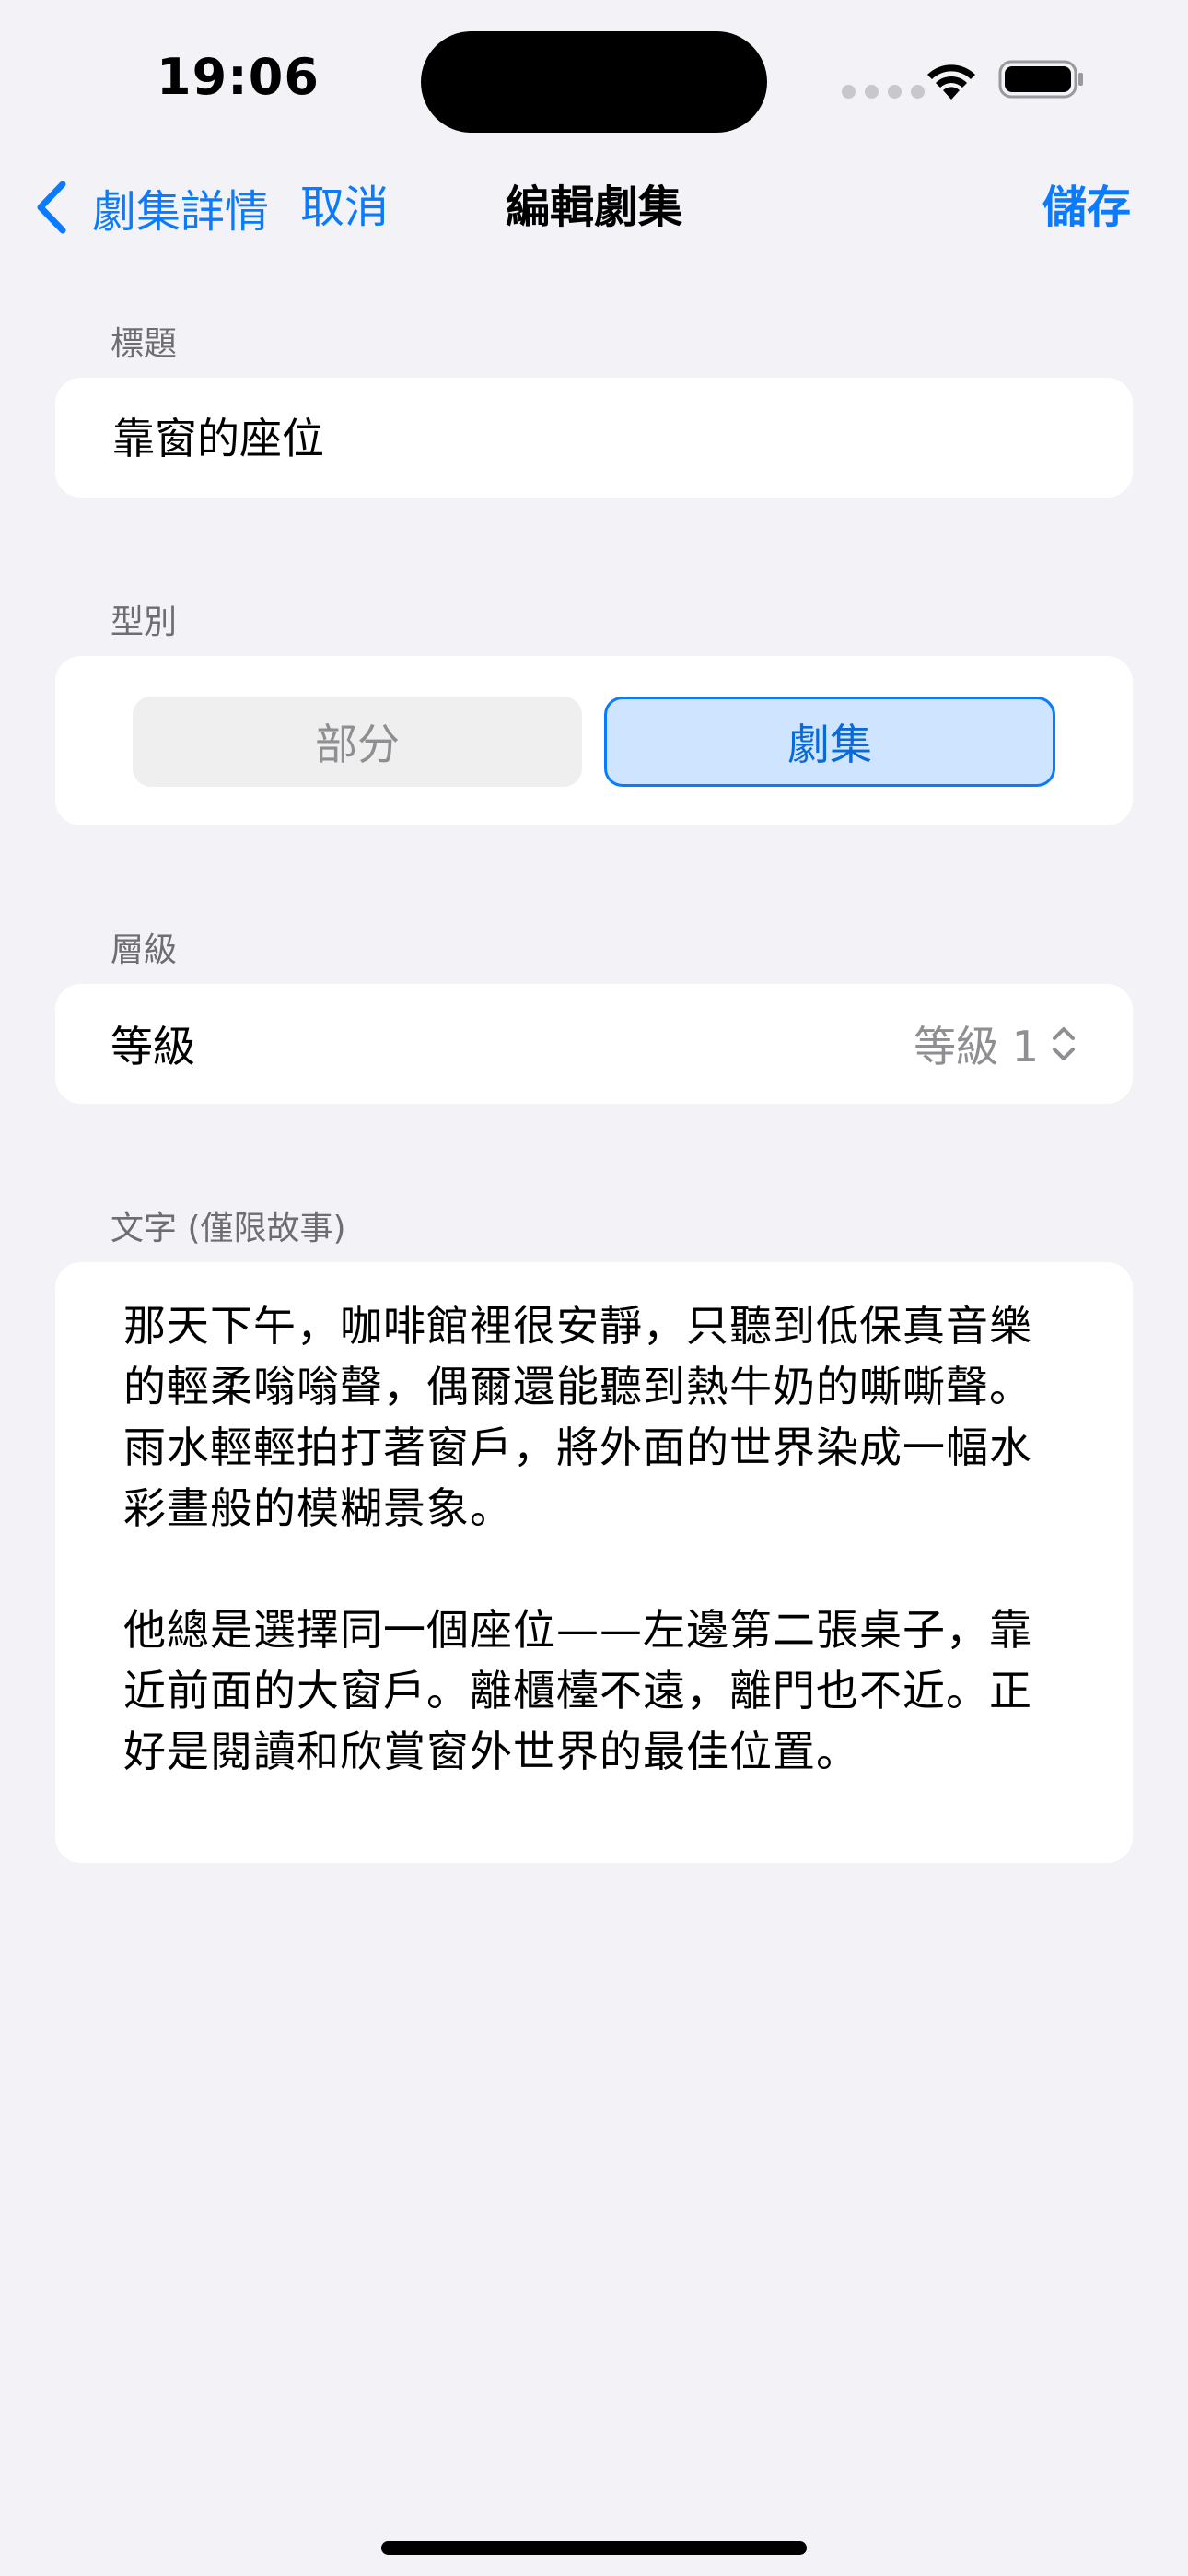 The image size is (1188, 2576). I want to click on title-section-label: 標題, so click(144, 344).